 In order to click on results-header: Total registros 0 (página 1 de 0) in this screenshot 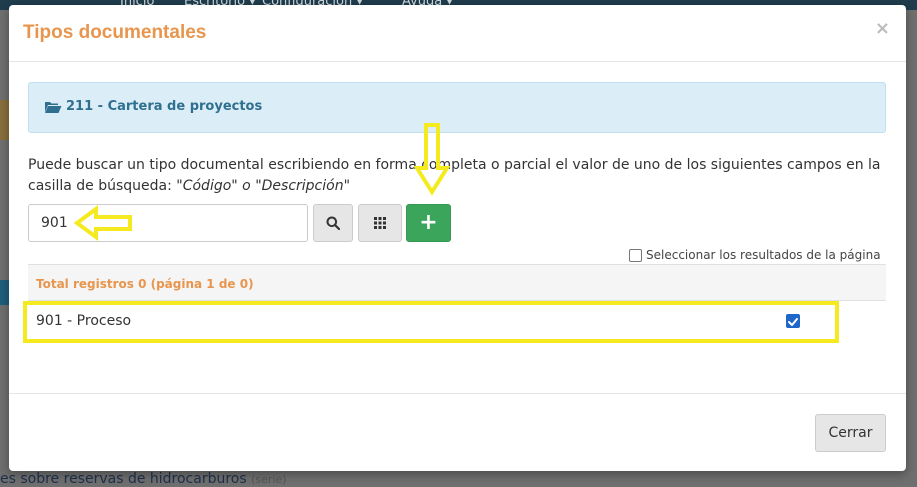, I will do `click(457, 282)`.